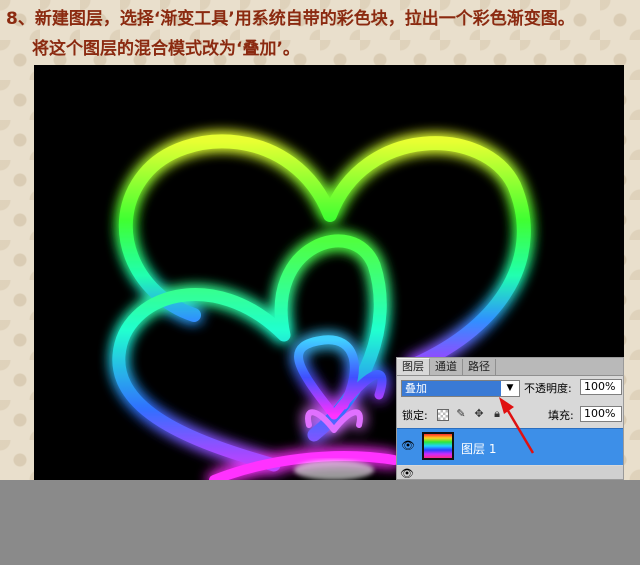 The height and width of the screenshot is (565, 640). Describe the element at coordinates (561, 415) in the screenshot. I see `fill-label: 填充:` at that location.